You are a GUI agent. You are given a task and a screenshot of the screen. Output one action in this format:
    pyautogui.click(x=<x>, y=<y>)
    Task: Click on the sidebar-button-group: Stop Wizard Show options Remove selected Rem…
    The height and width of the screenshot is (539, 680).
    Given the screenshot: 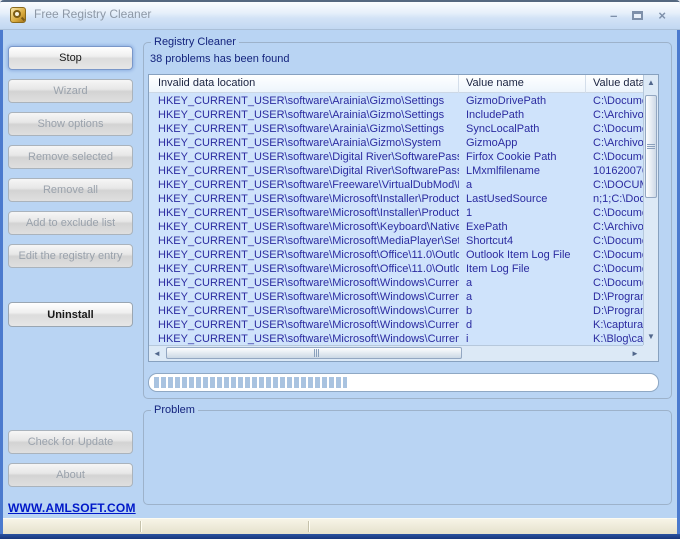 What is the action you would take?
    pyautogui.click(x=70, y=161)
    